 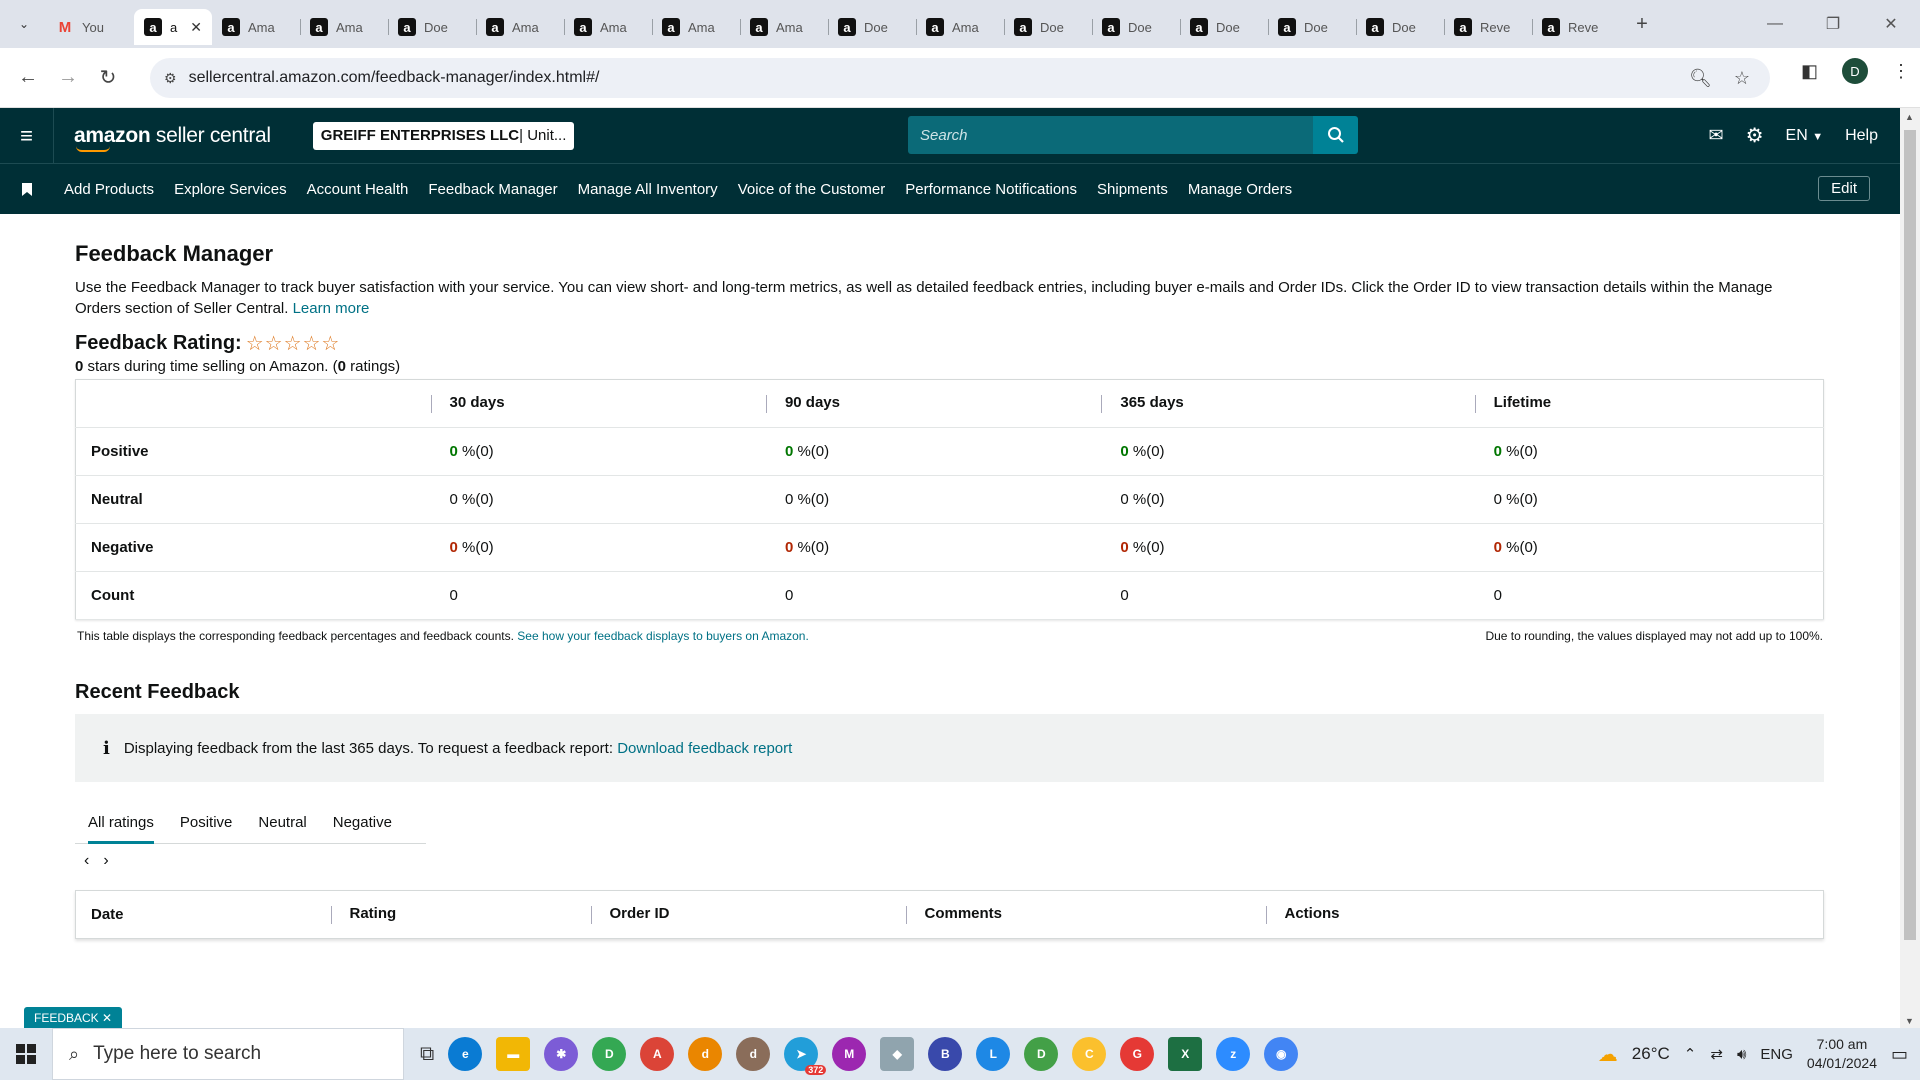 What do you see at coordinates (465, 1054) in the screenshot?
I see `edge-icon: e` at bounding box center [465, 1054].